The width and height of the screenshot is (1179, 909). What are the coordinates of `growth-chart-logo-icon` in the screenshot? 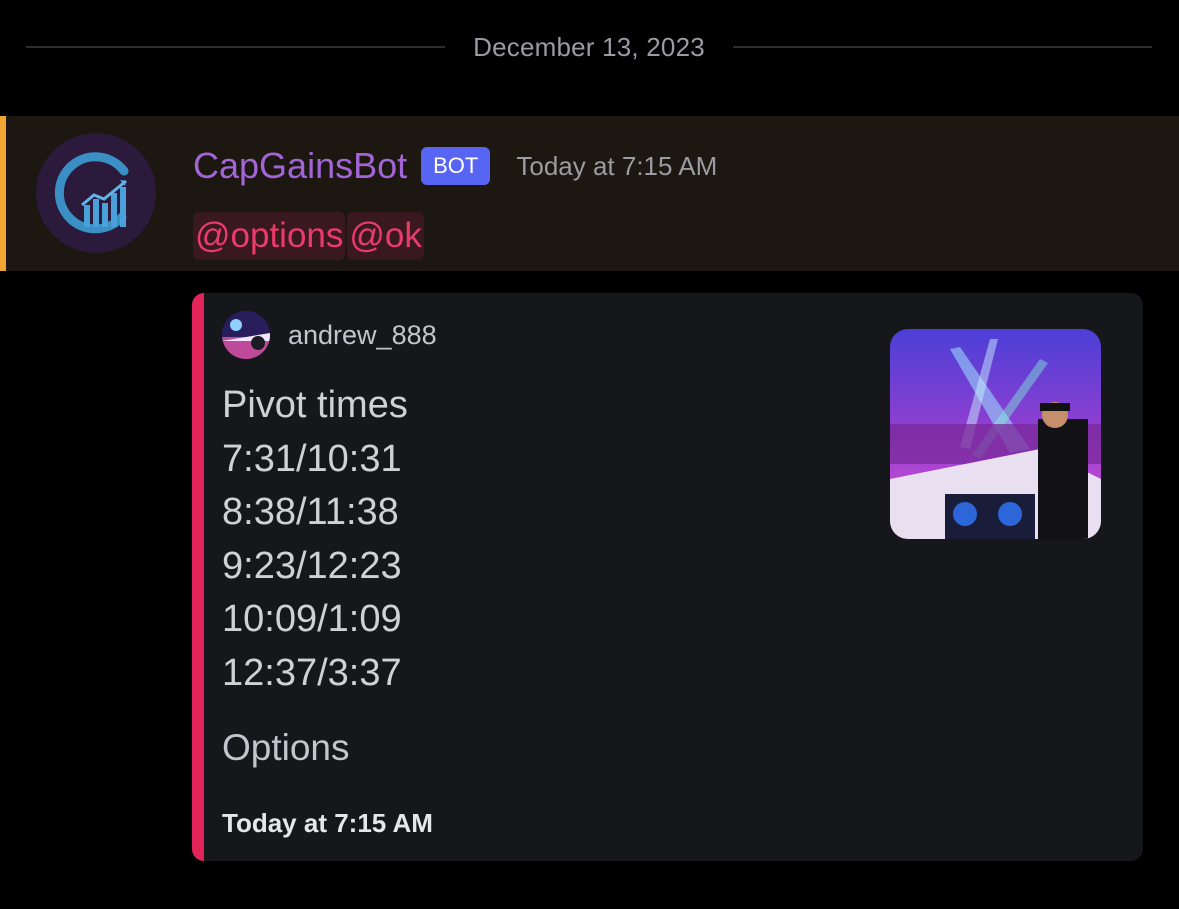 It's located at (96, 193).